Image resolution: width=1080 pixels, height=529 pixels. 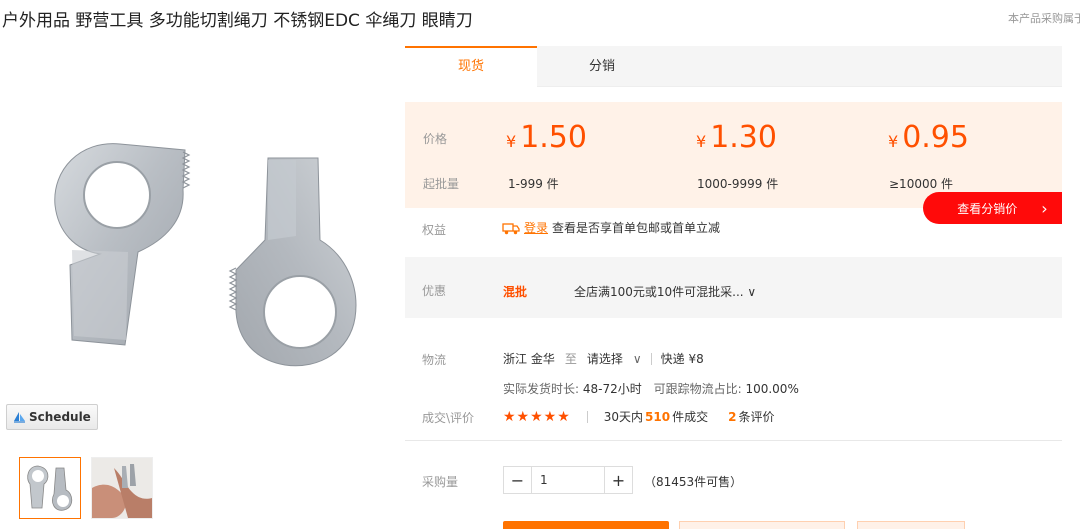 I want to click on product-title: 户外用品 野营工具 多功能切割绳刀 不锈钢EDC 伞绳刀 眼睛刀, so click(x=237, y=21).